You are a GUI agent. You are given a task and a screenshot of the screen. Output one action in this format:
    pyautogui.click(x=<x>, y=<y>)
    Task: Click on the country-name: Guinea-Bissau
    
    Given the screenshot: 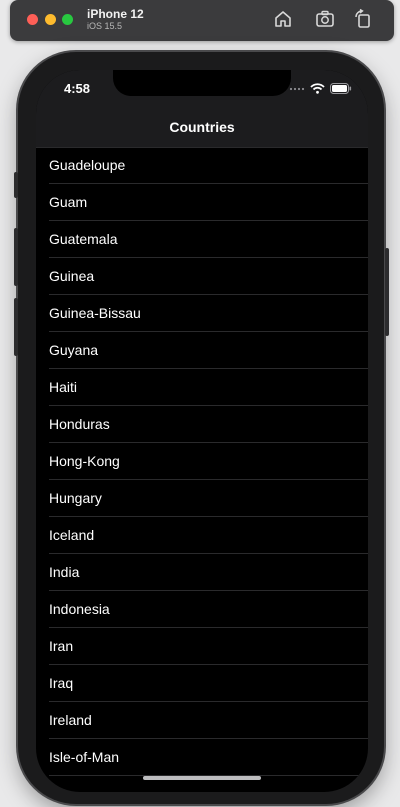 What is the action you would take?
    pyautogui.click(x=95, y=313)
    